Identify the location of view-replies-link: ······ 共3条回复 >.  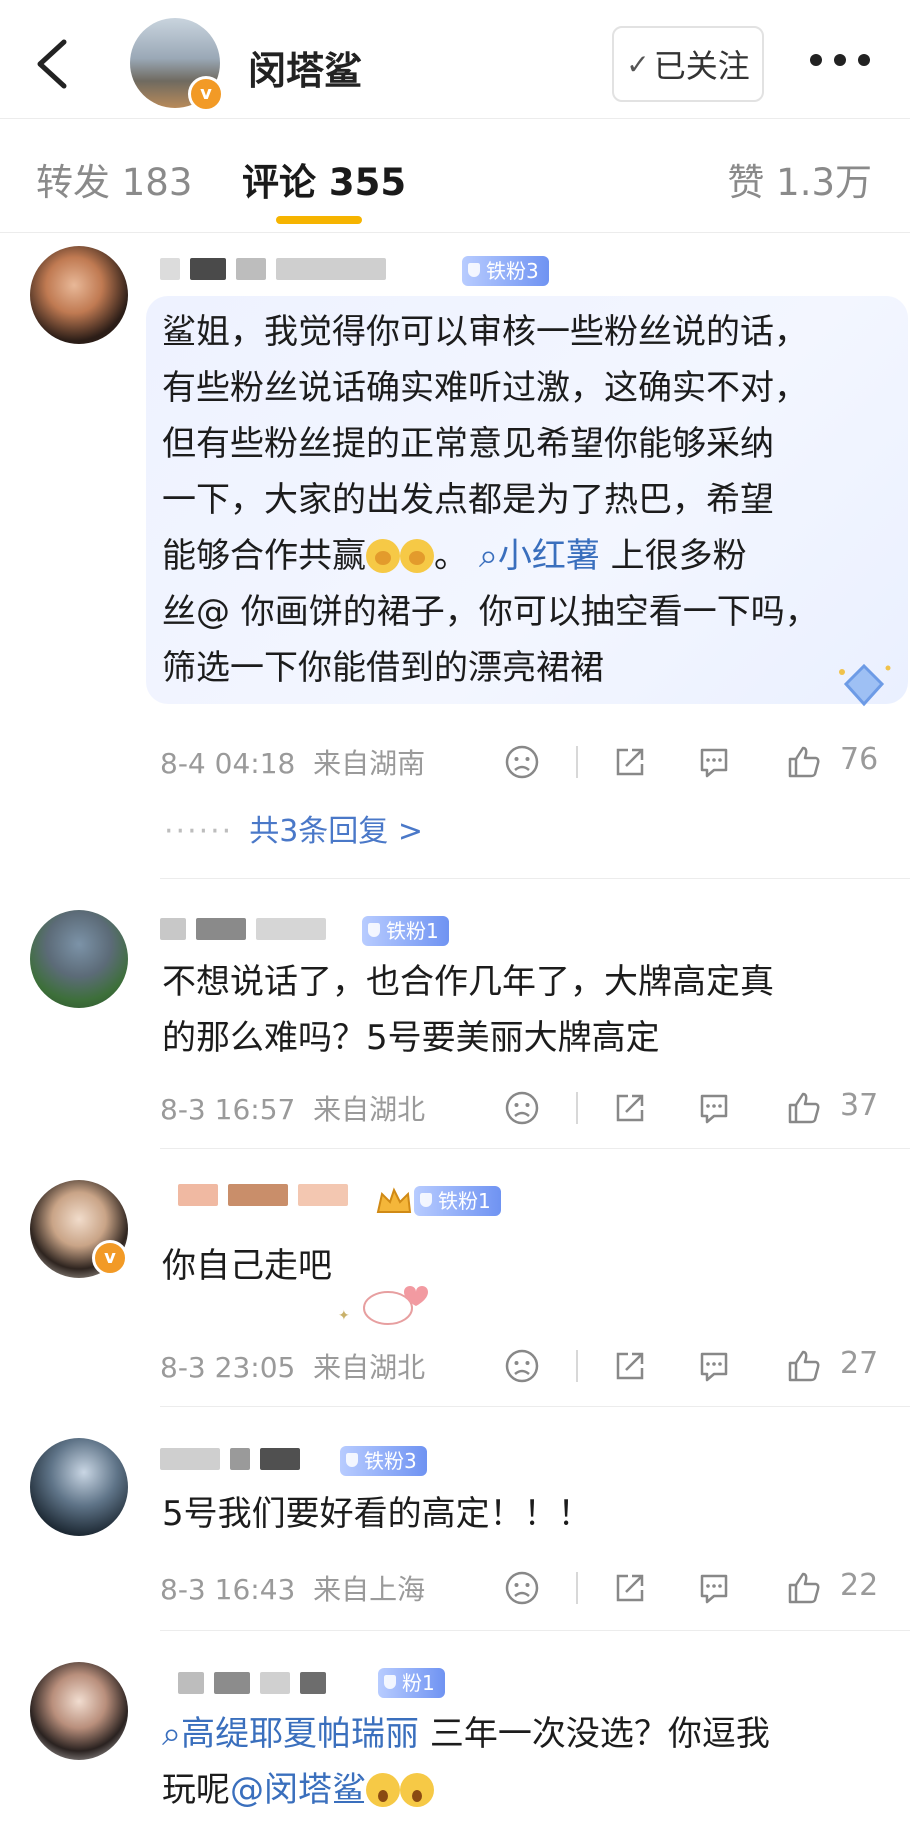
(293, 828).